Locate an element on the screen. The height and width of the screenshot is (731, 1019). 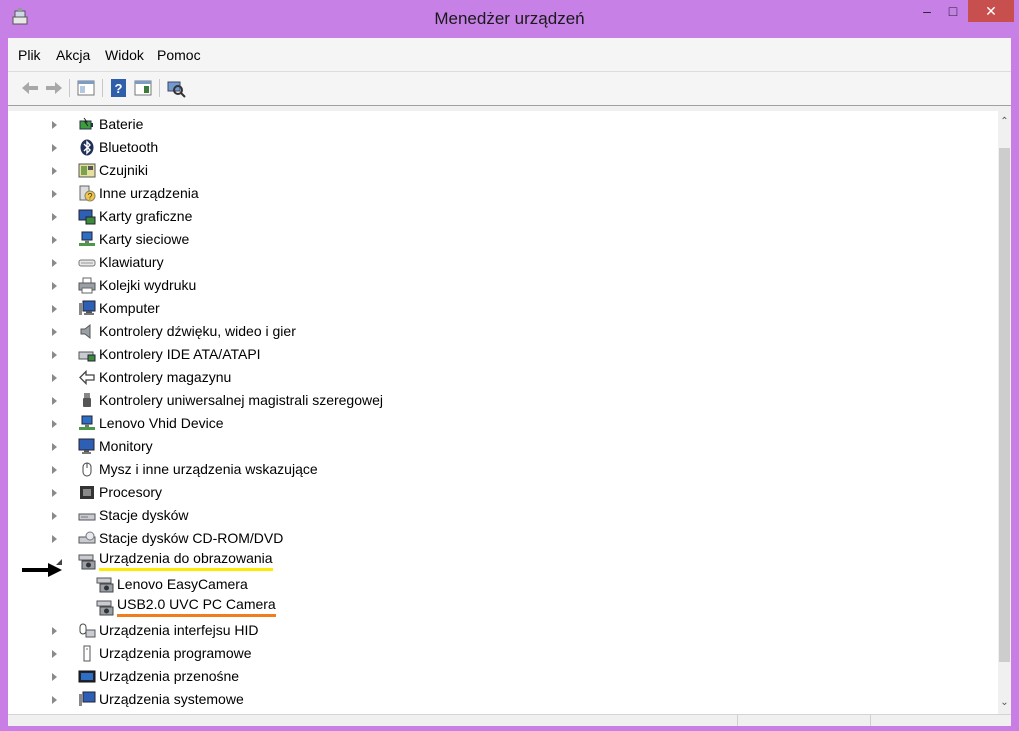
scrollbar-thumb is located at coordinates (1004, 405).